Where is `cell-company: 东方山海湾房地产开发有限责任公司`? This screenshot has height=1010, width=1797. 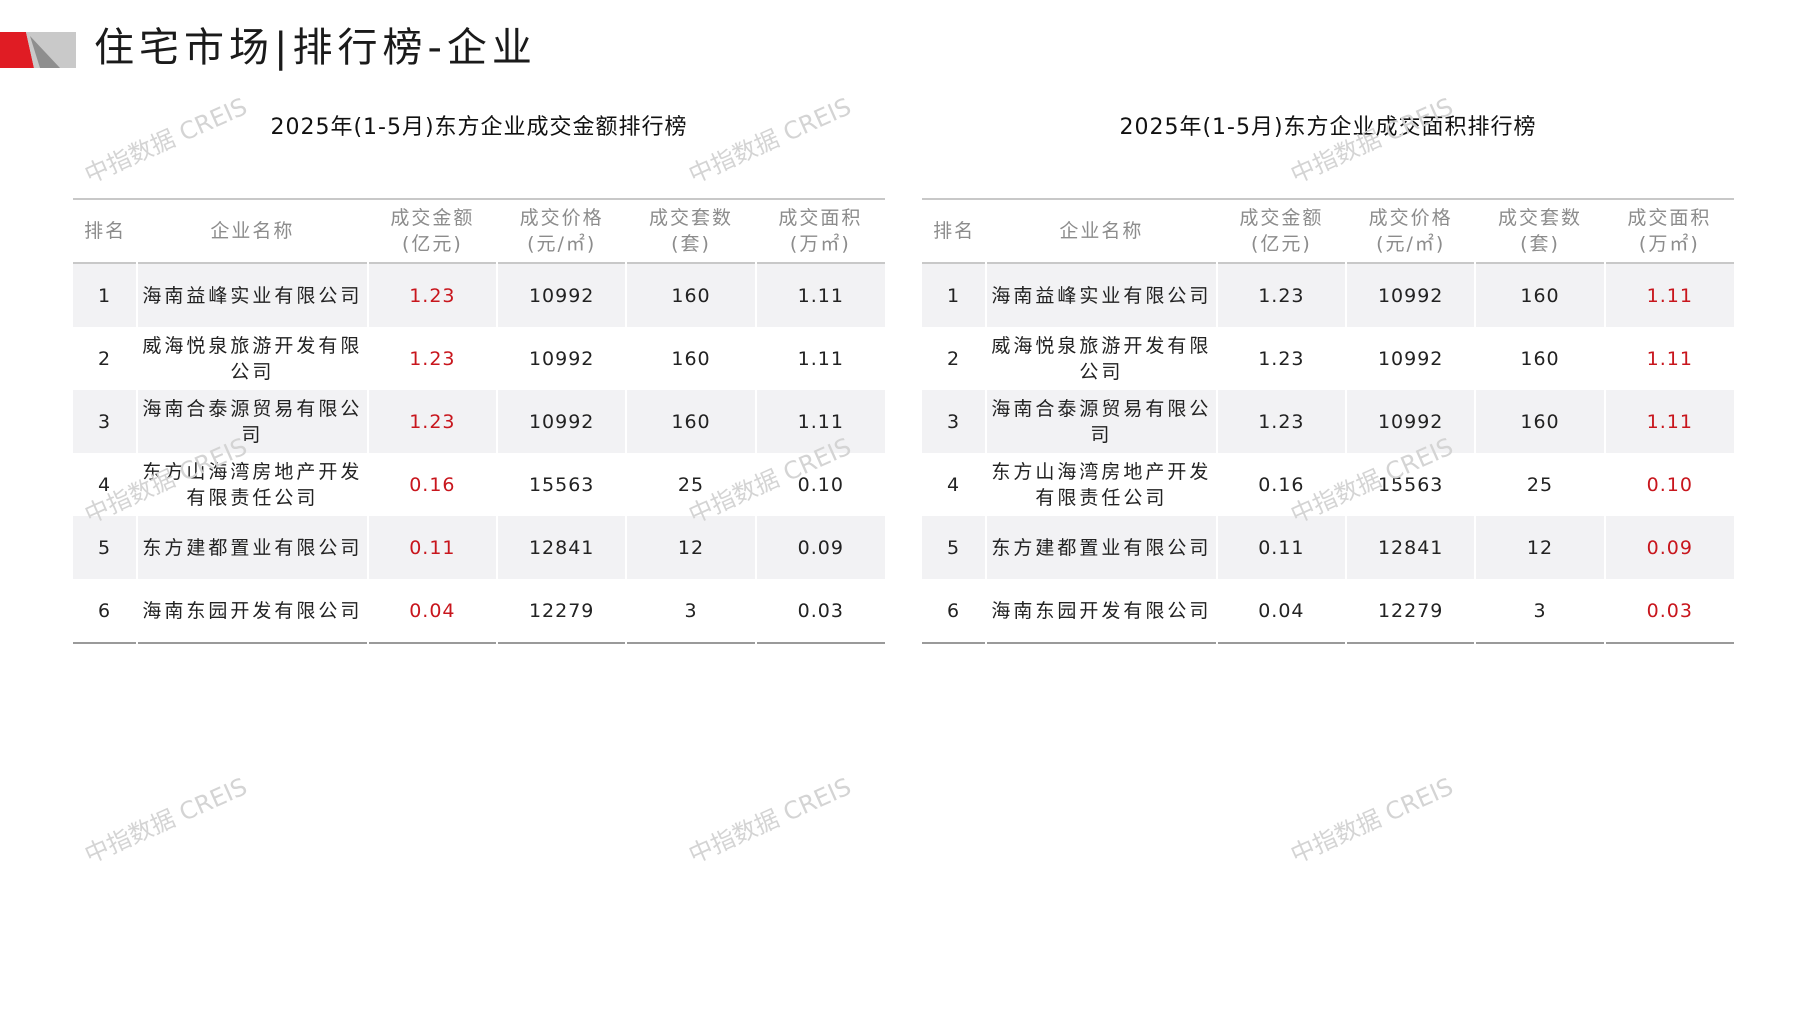 cell-company: 东方山海湾房地产开发有限责任公司 is located at coordinates (253, 484).